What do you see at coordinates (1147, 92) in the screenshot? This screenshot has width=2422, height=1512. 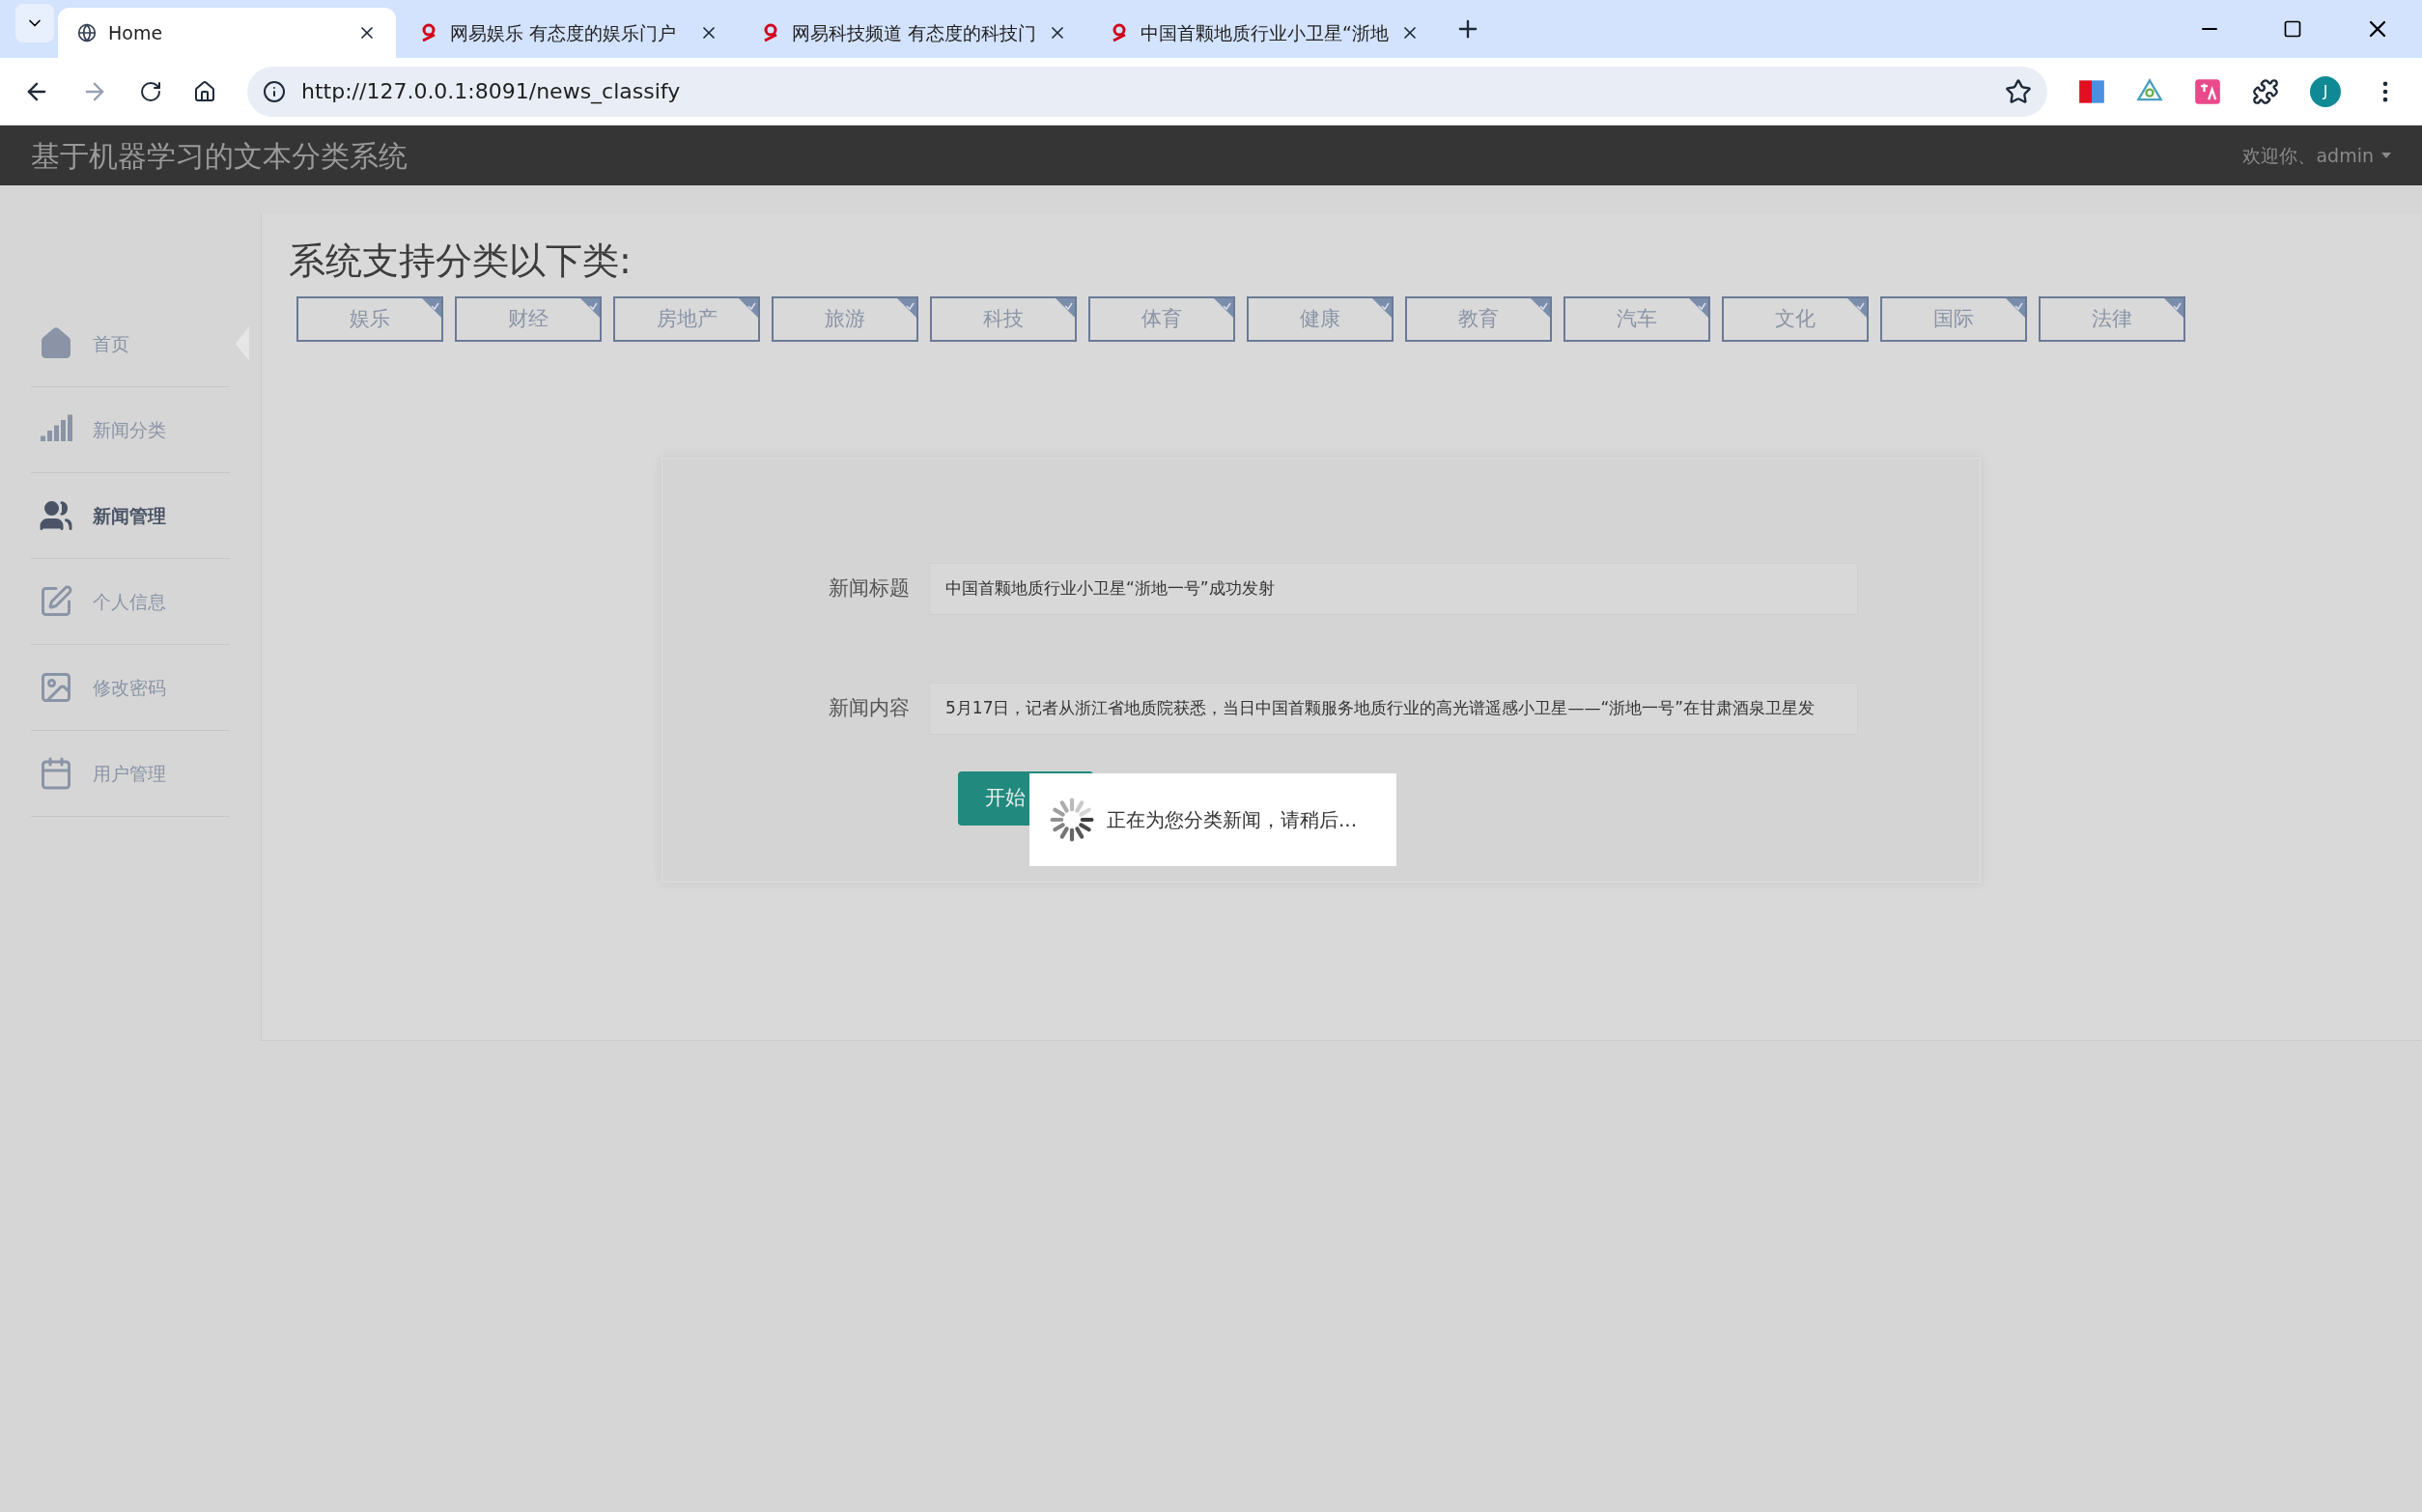 I see `address-bar: http://127.0.0.1:8091/news_classify` at bounding box center [1147, 92].